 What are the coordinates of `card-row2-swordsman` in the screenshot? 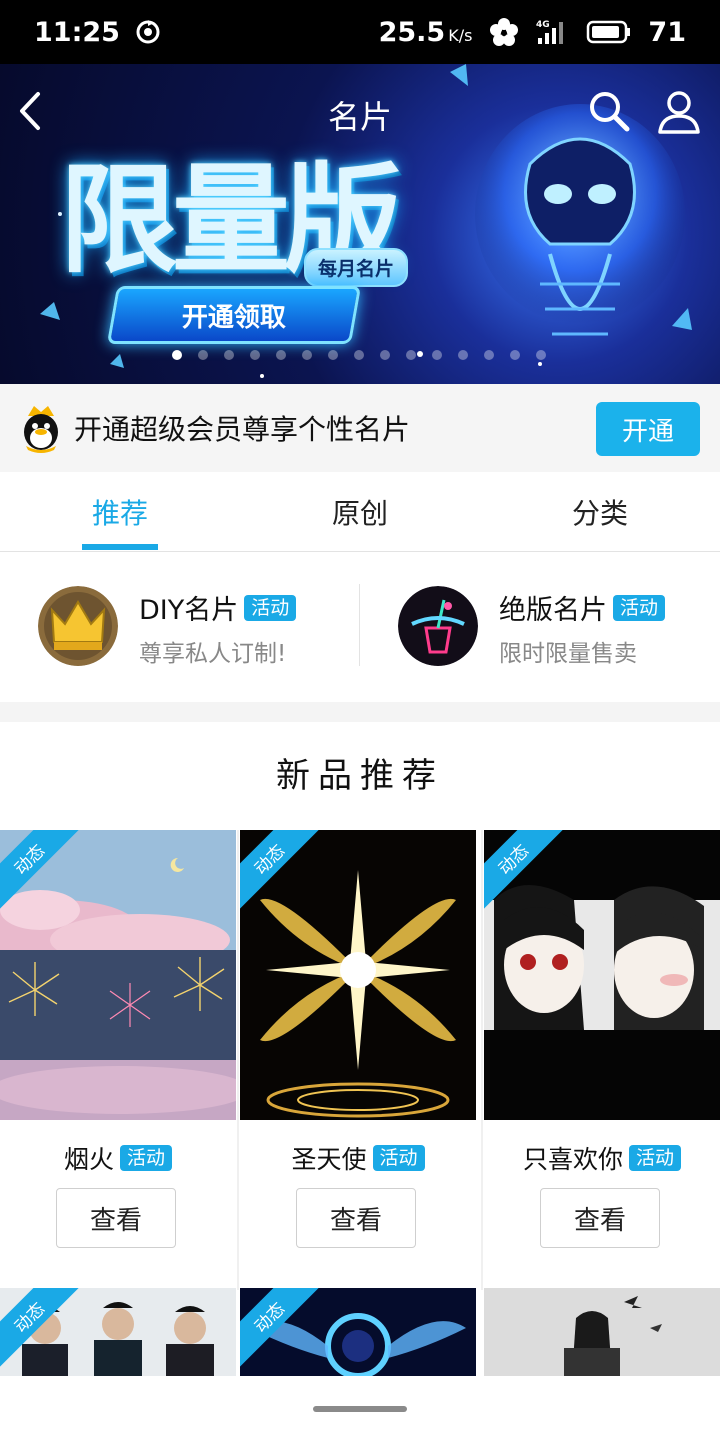 It's located at (602, 1332).